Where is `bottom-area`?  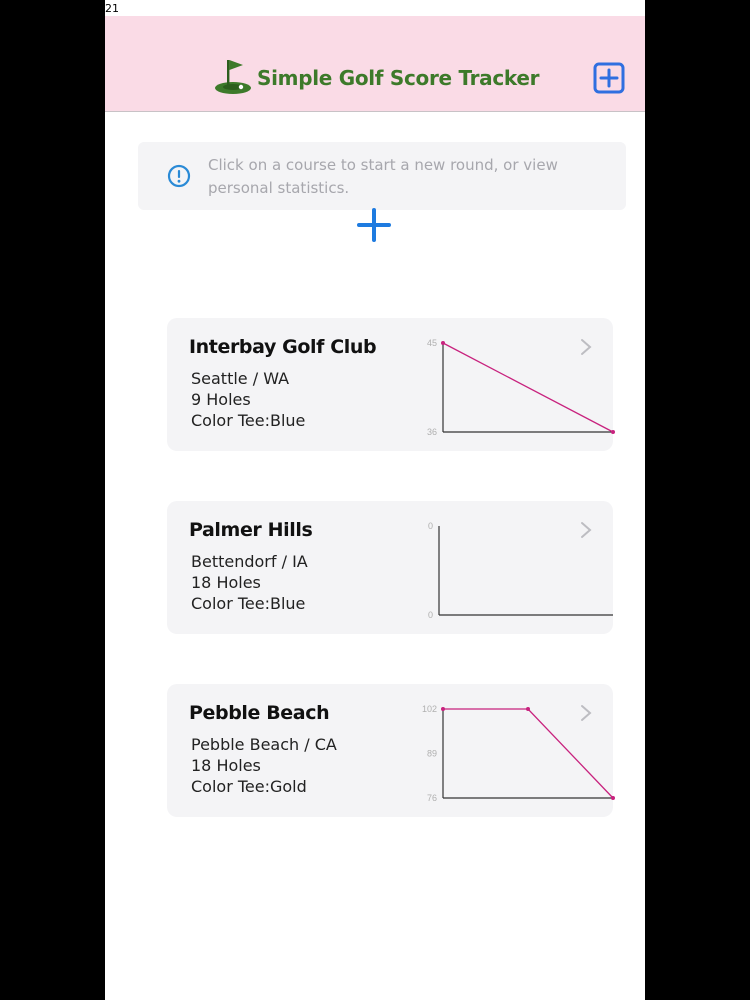
bottom-area is located at coordinates (375, 934).